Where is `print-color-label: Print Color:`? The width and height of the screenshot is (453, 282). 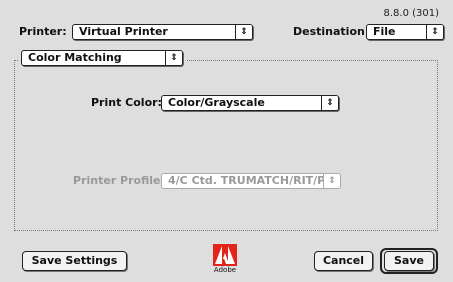 print-color-label: Print Color: is located at coordinates (126, 102).